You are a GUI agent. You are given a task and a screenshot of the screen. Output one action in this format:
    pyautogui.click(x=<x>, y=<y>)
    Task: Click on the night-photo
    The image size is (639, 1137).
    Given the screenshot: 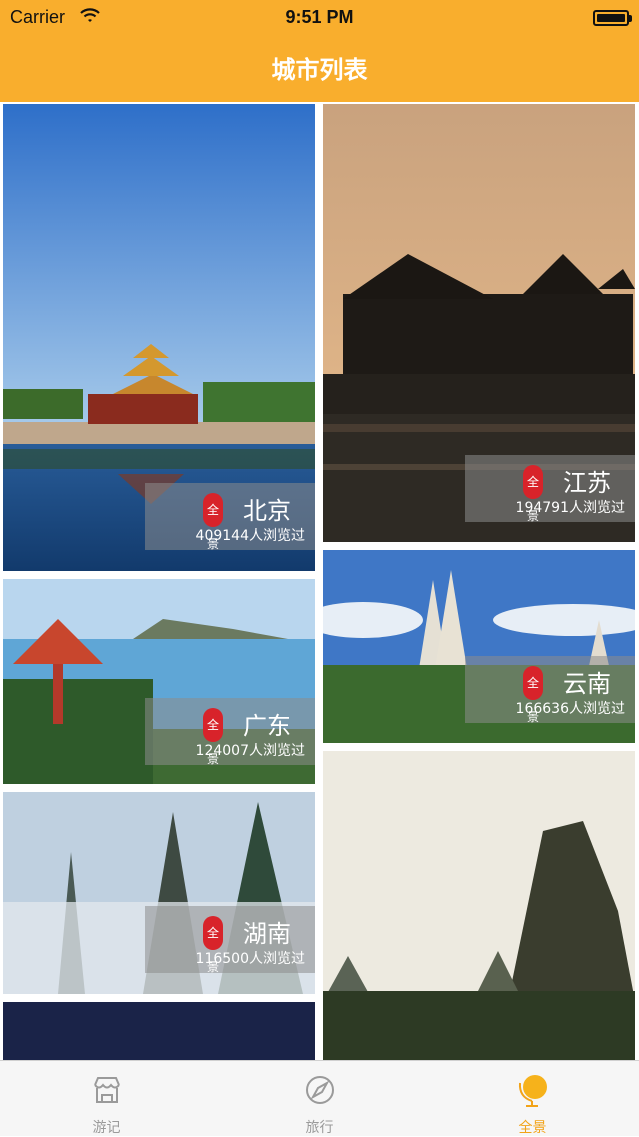 What is the action you would take?
    pyautogui.click(x=159, y=1031)
    